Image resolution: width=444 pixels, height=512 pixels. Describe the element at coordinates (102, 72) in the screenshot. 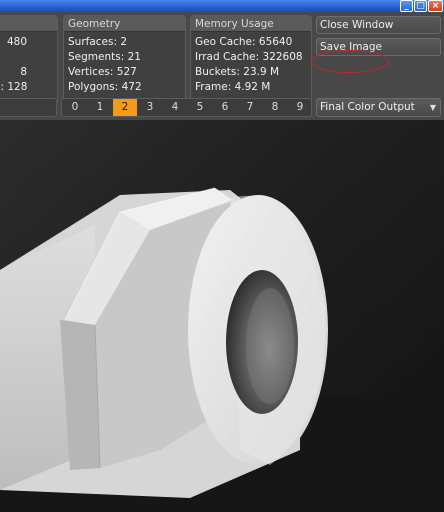

I see `vertices-count: Vertices: 527` at that location.